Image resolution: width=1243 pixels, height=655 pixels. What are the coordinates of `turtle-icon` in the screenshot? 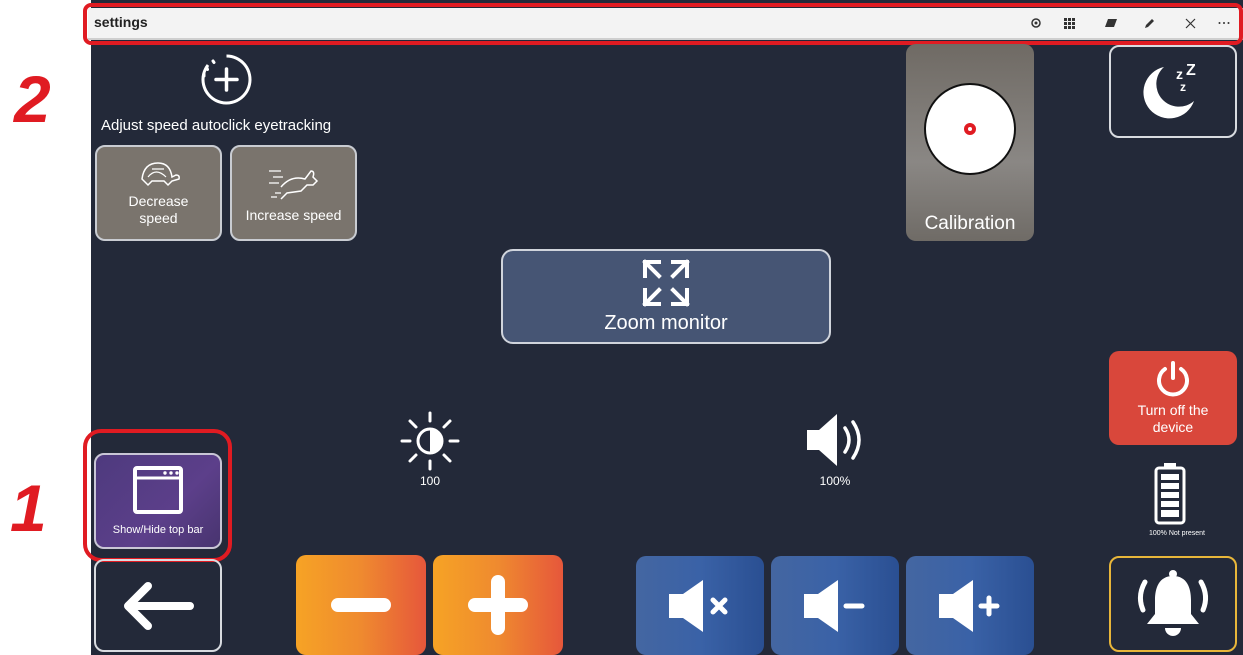 It's located at (160, 174).